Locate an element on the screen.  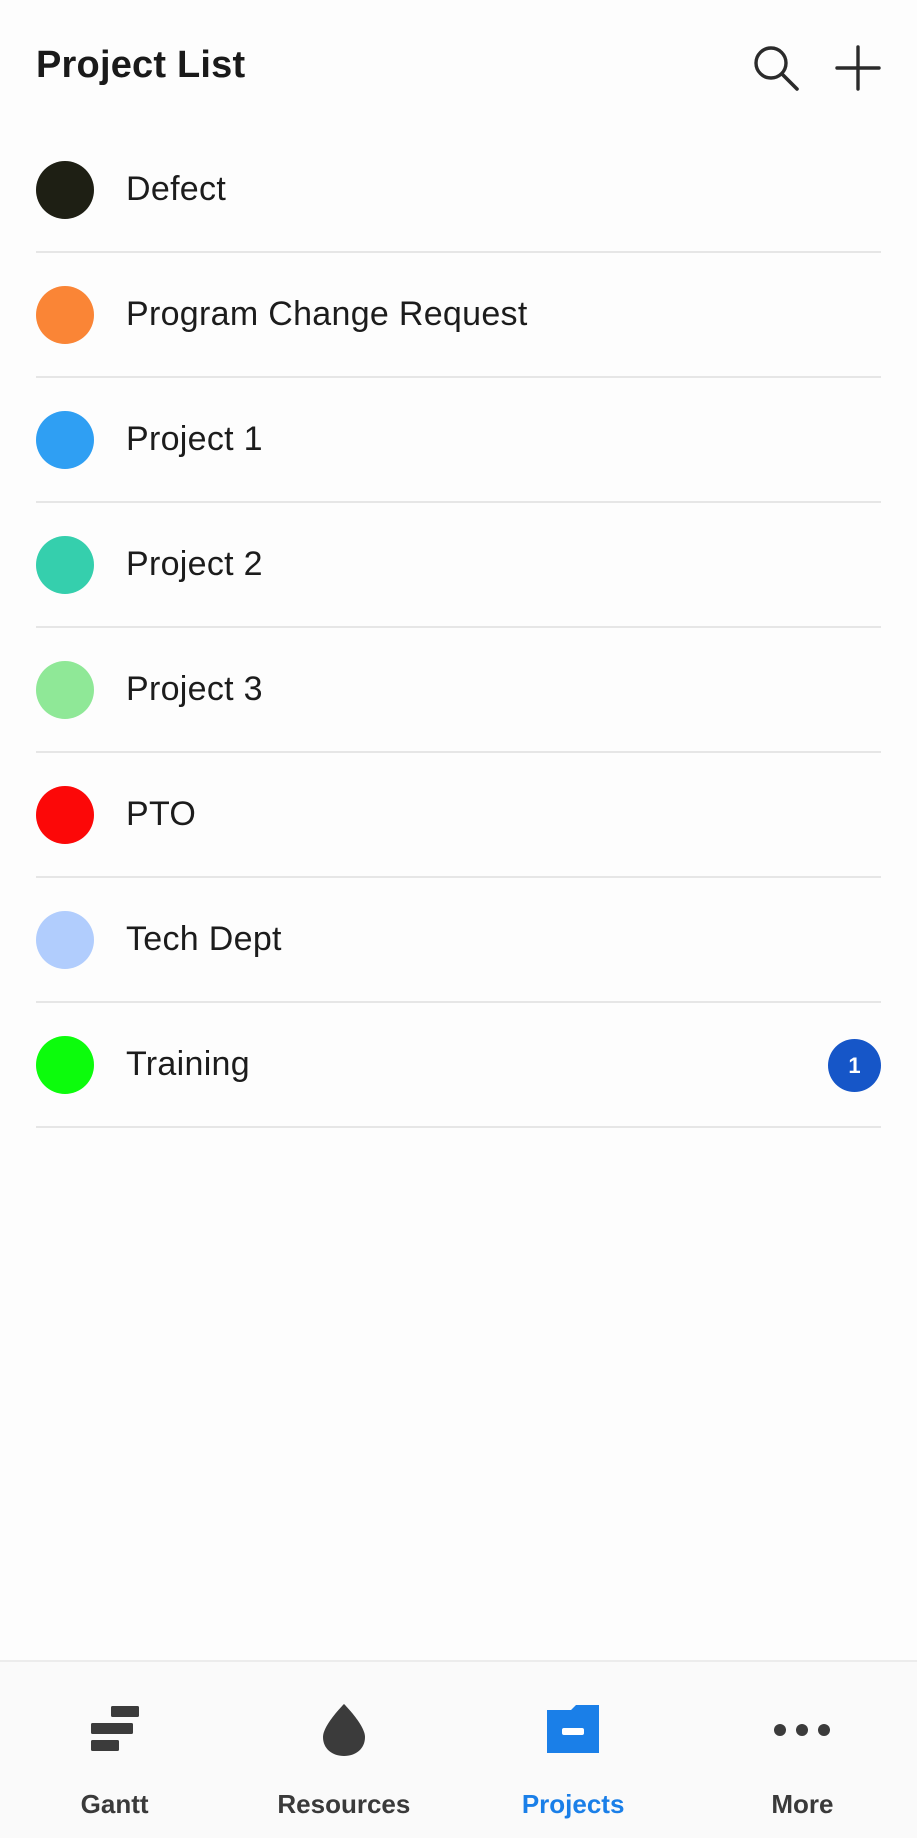
bottom-navigation: Gantt Resources Projects More is located at coordinates (458, 1749).